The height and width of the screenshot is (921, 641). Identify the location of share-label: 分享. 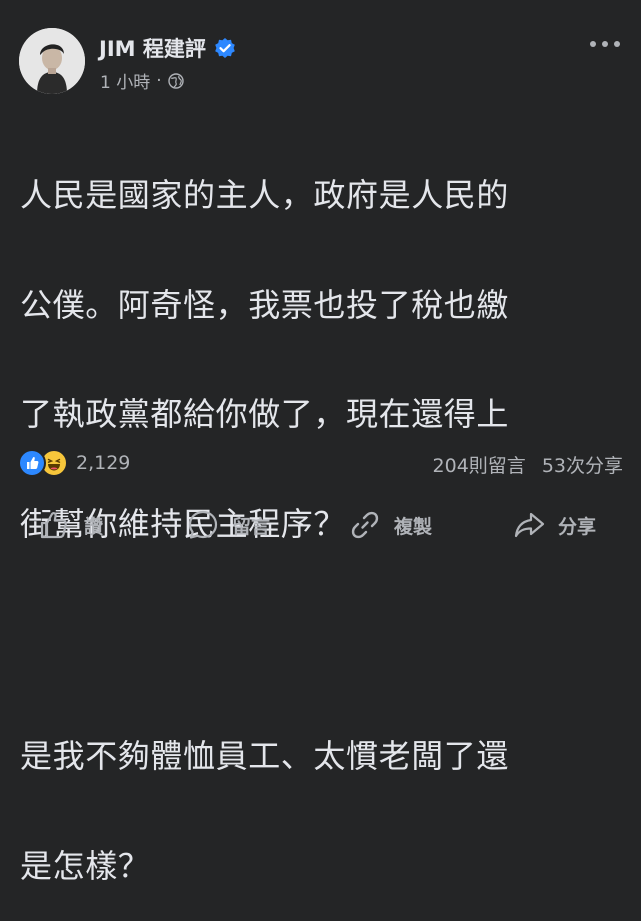
(577, 526).